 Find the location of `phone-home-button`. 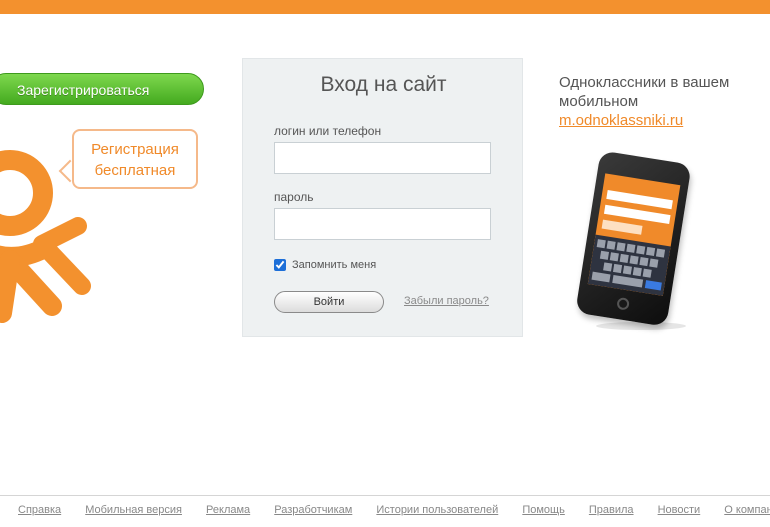

phone-home-button is located at coordinates (623, 303).